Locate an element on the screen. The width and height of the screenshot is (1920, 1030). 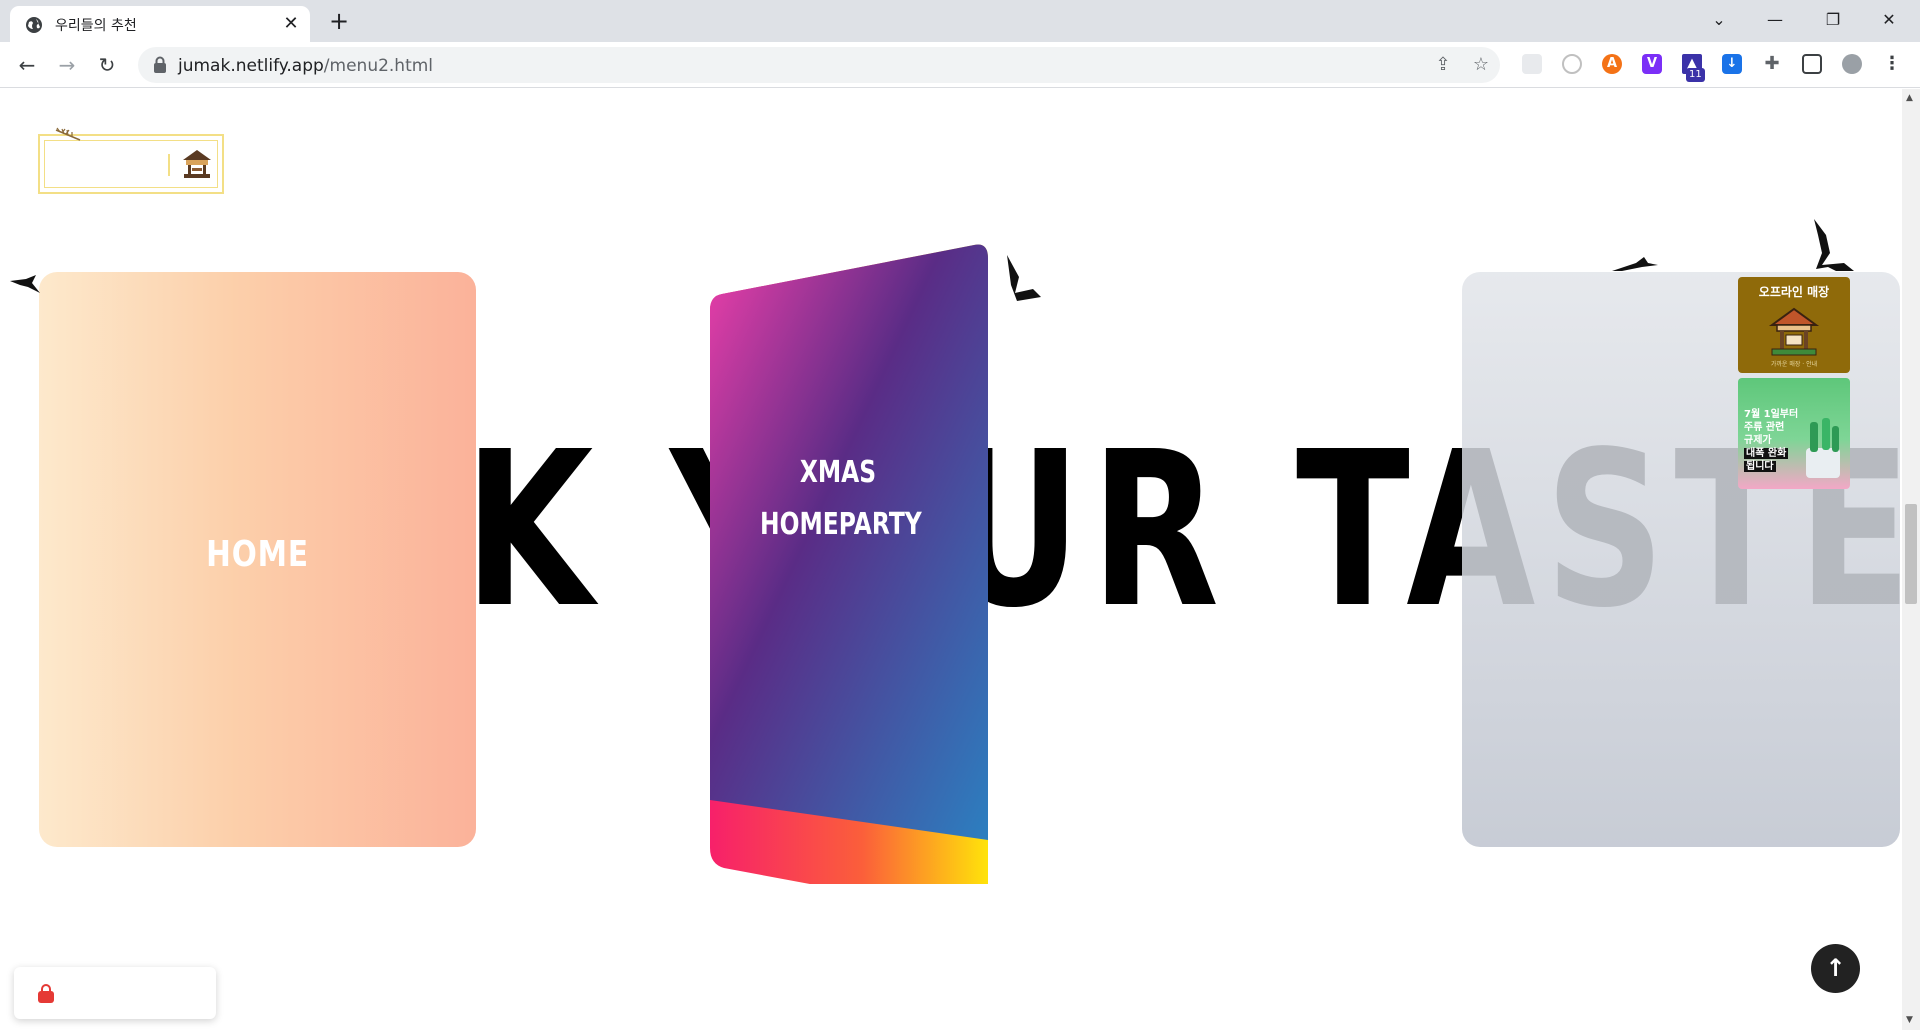
home-card-label: HOME is located at coordinates (257, 554).